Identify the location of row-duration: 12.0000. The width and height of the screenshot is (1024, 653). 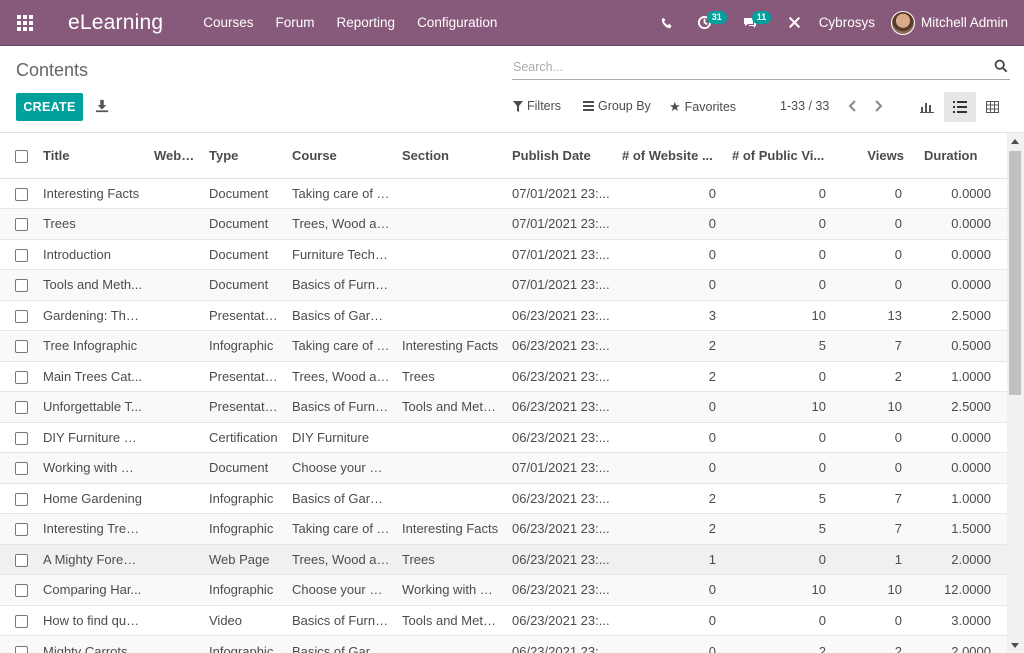
(959, 589).